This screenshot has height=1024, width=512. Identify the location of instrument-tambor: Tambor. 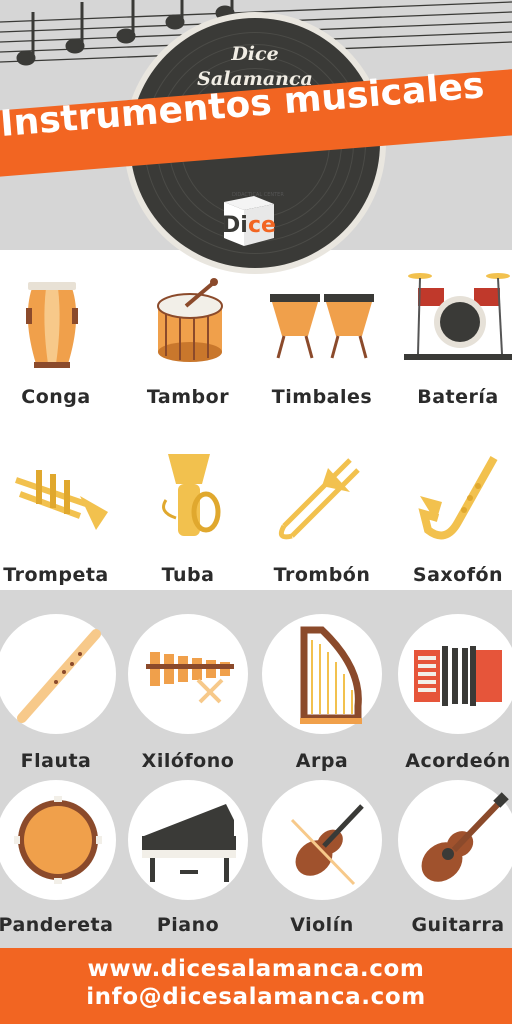
(188, 337).